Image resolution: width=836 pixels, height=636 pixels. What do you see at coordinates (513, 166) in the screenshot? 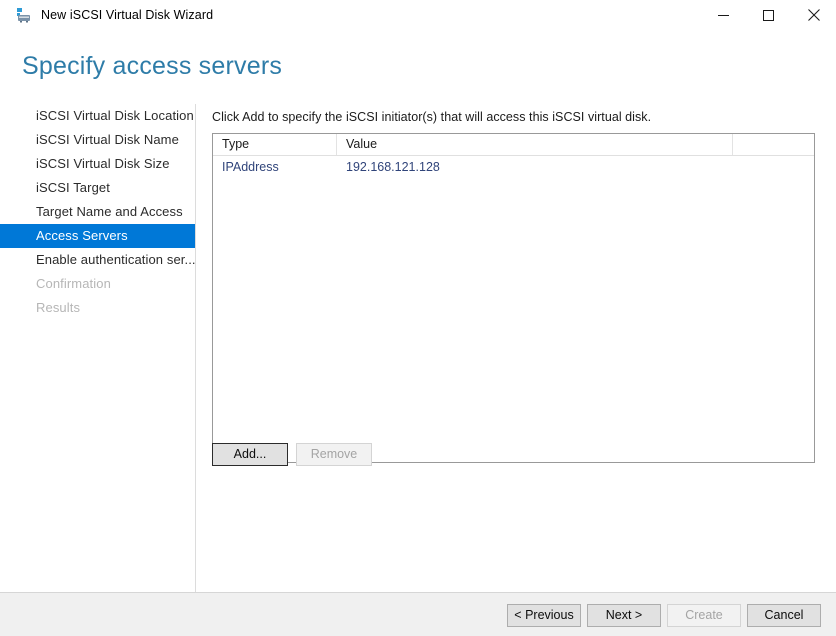
I see `table-row: IPAddress 192.168.121.128` at bounding box center [513, 166].